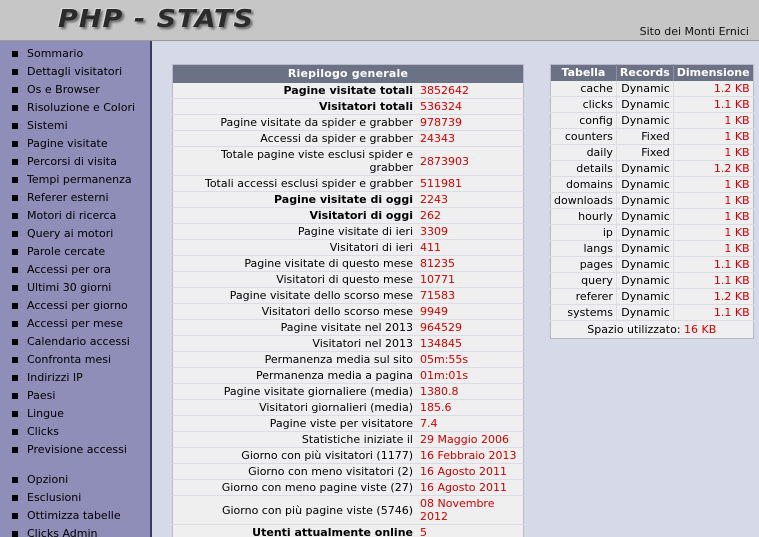 The height and width of the screenshot is (537, 759). Describe the element at coordinates (47, 125) in the screenshot. I see `sidebar-item-label: Sistemi` at that location.